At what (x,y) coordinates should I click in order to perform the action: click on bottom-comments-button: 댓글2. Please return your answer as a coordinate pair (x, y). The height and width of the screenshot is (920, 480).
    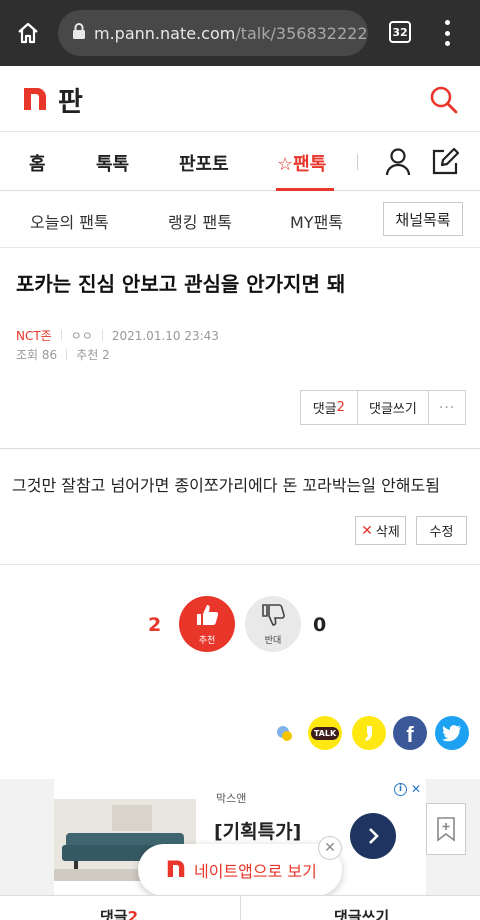
    Looking at the image, I should click on (119, 913).